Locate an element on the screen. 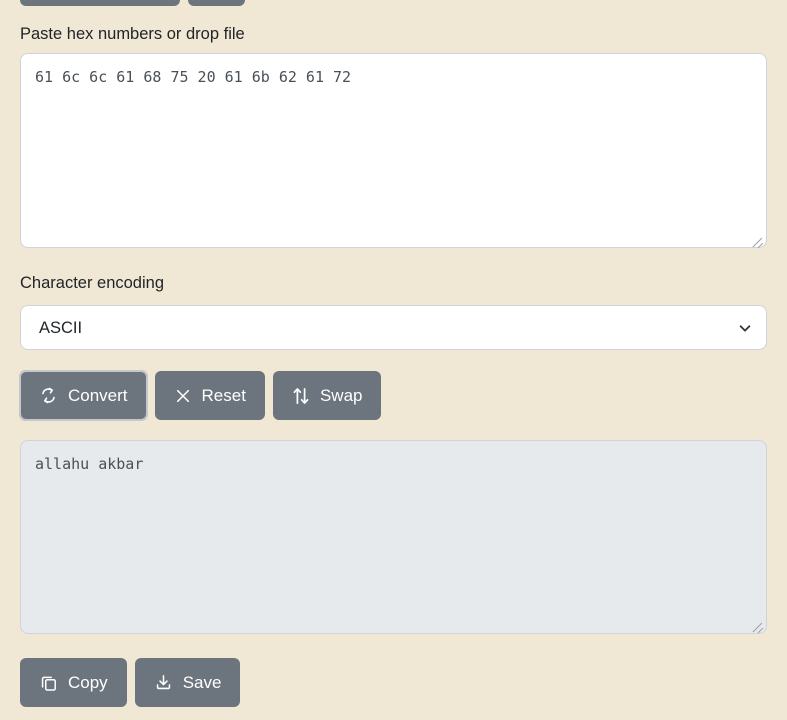 The height and width of the screenshot is (720, 787). refresh-cycle-icon is located at coordinates (48, 395).